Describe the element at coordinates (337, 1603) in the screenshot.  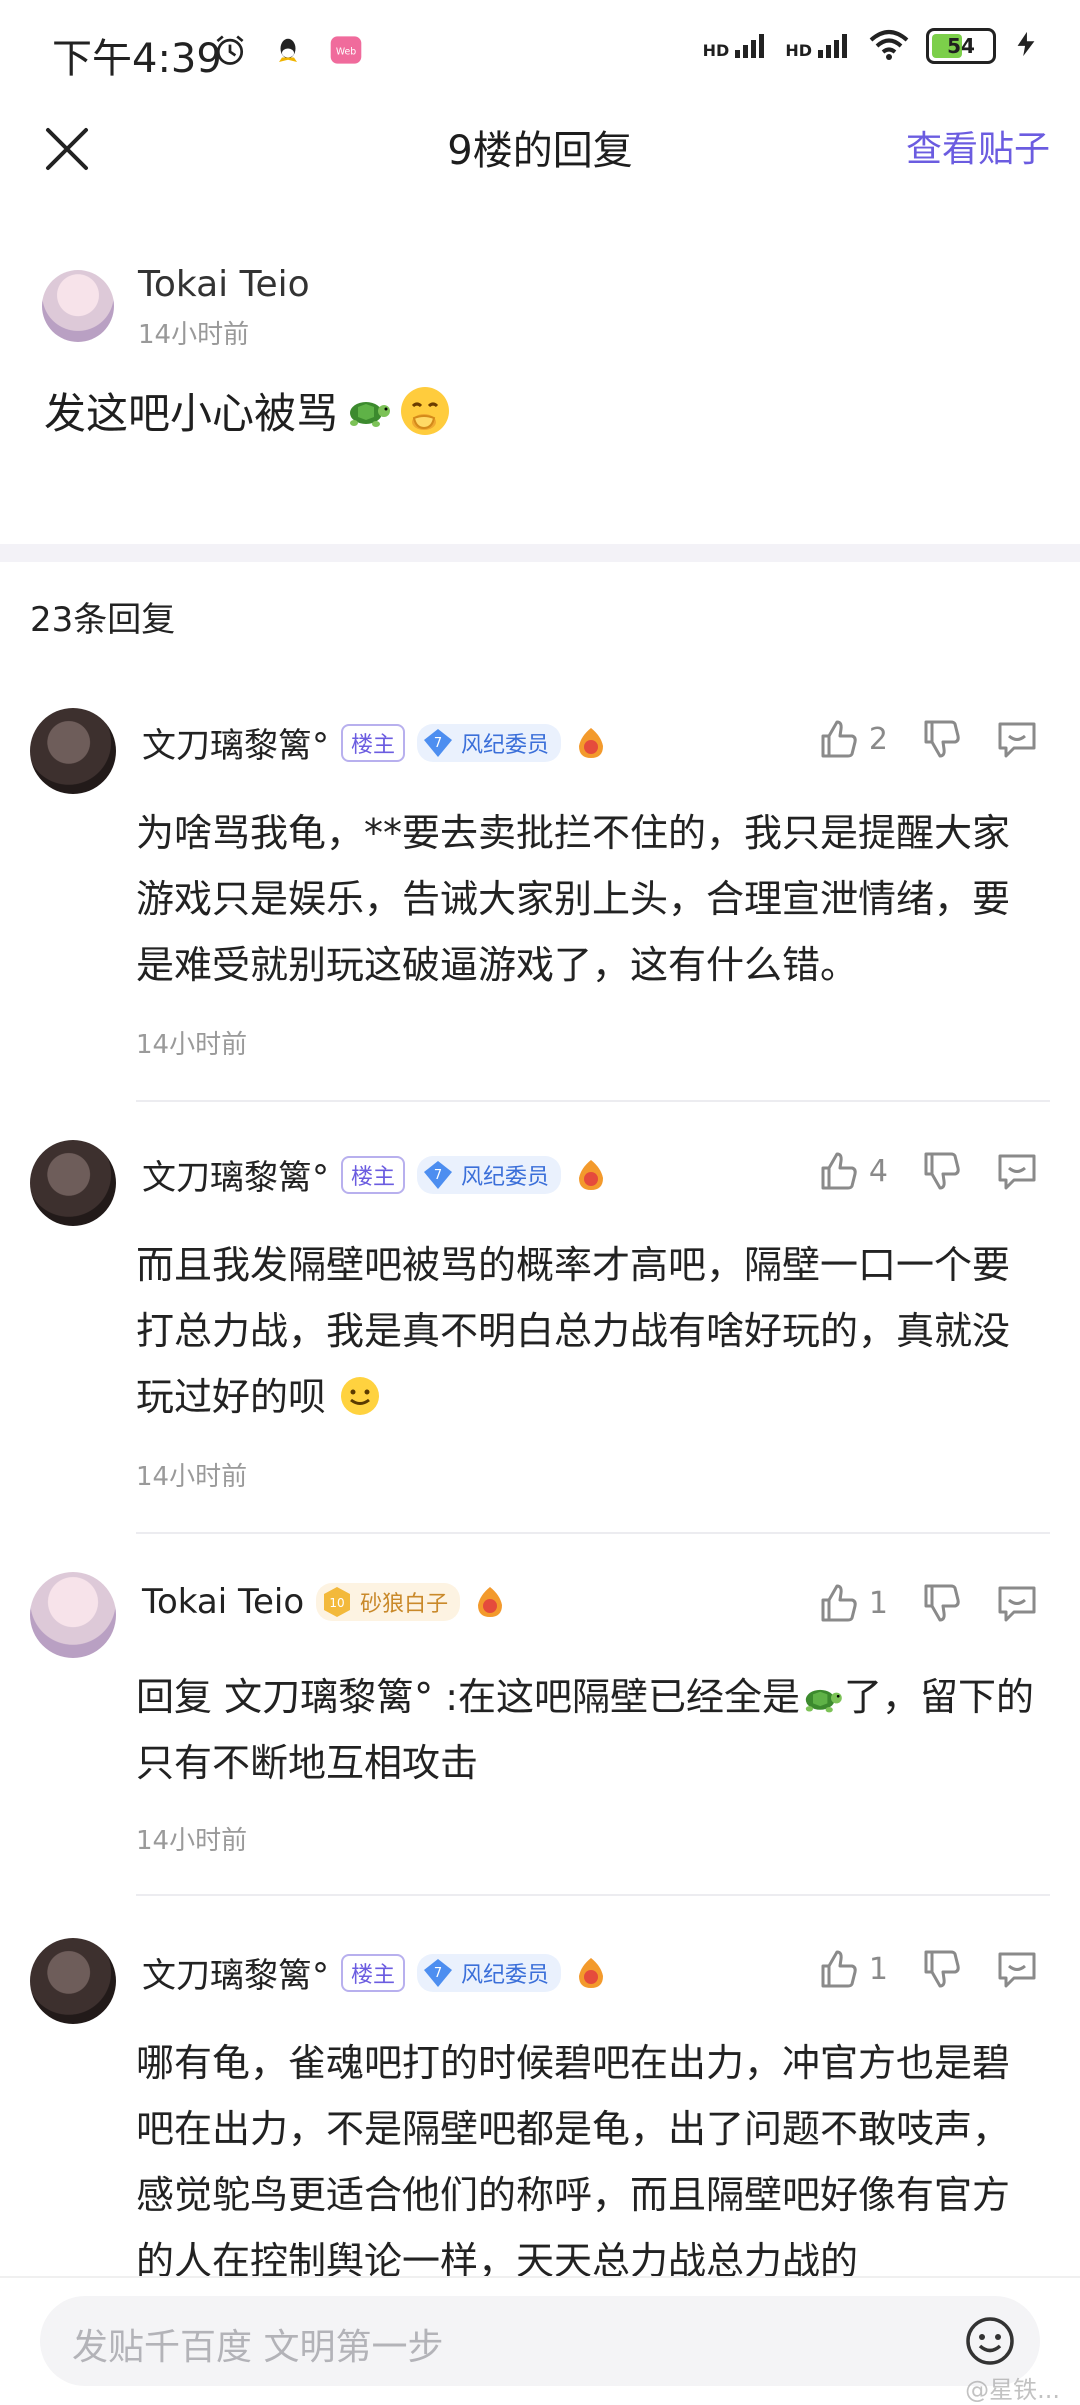
I see `svg-text: 10` at that location.